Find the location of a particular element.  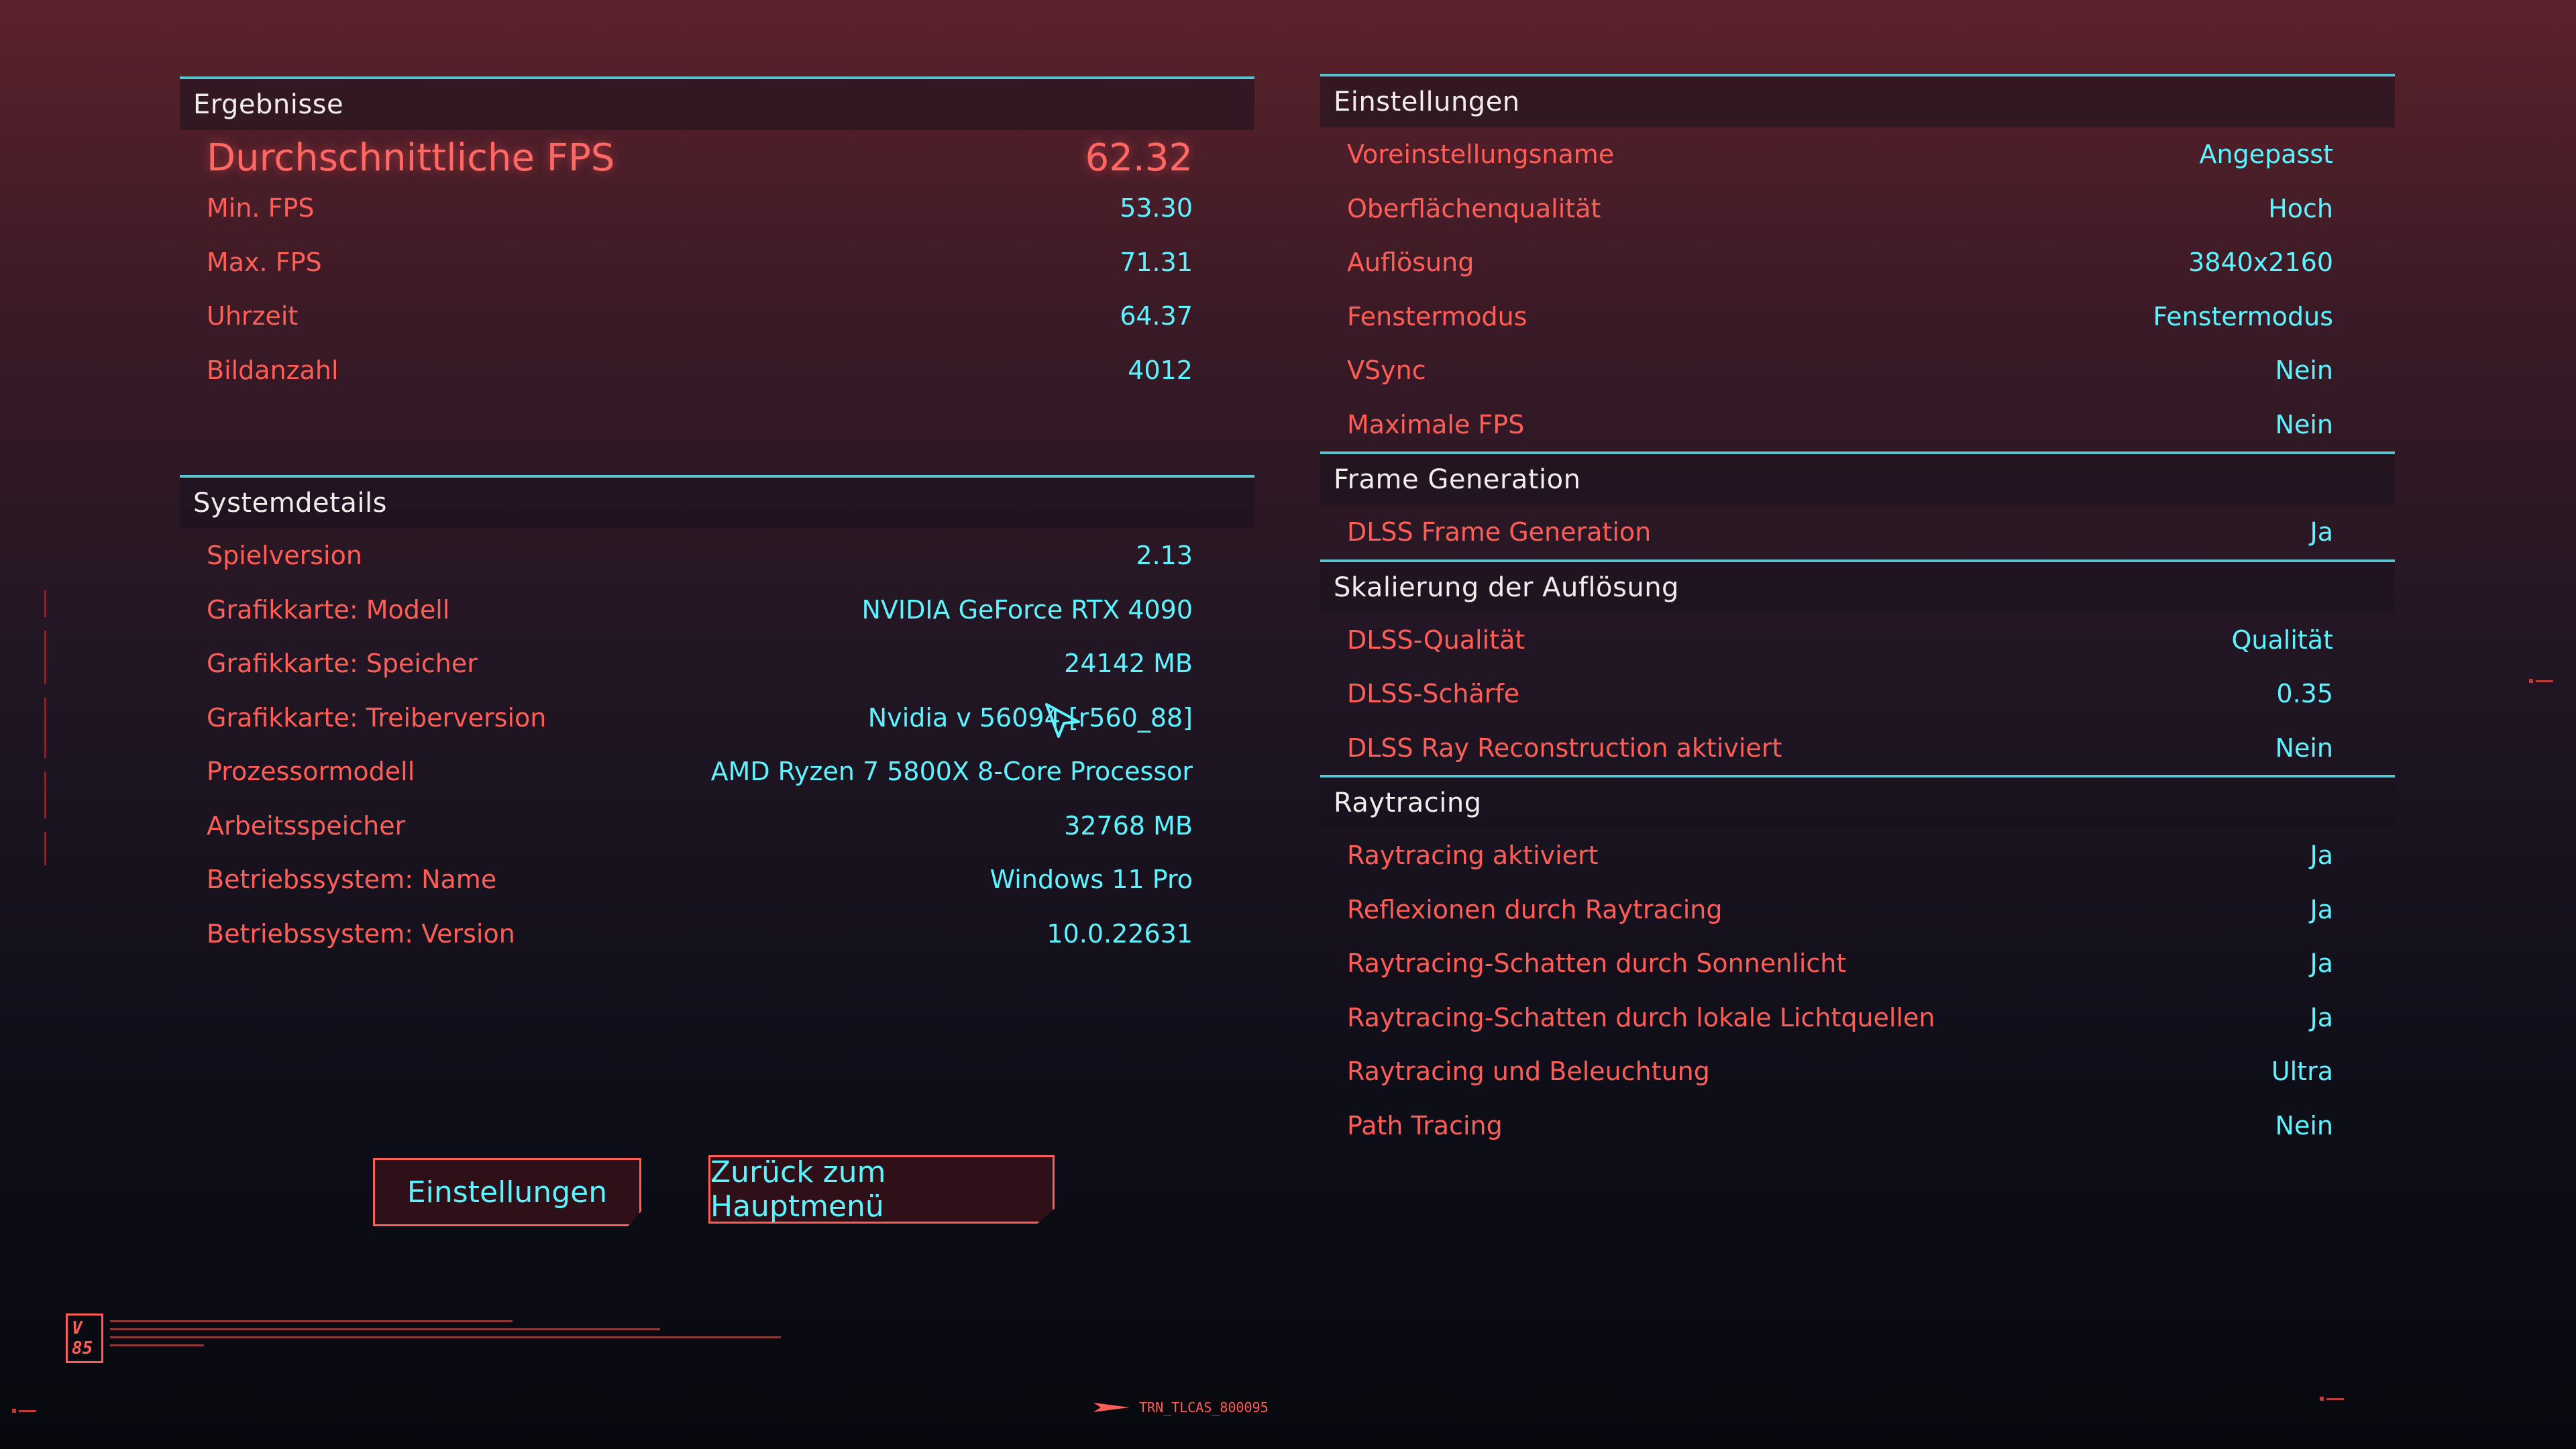

system-label: Arbeitsspeicher is located at coordinates (306, 825).